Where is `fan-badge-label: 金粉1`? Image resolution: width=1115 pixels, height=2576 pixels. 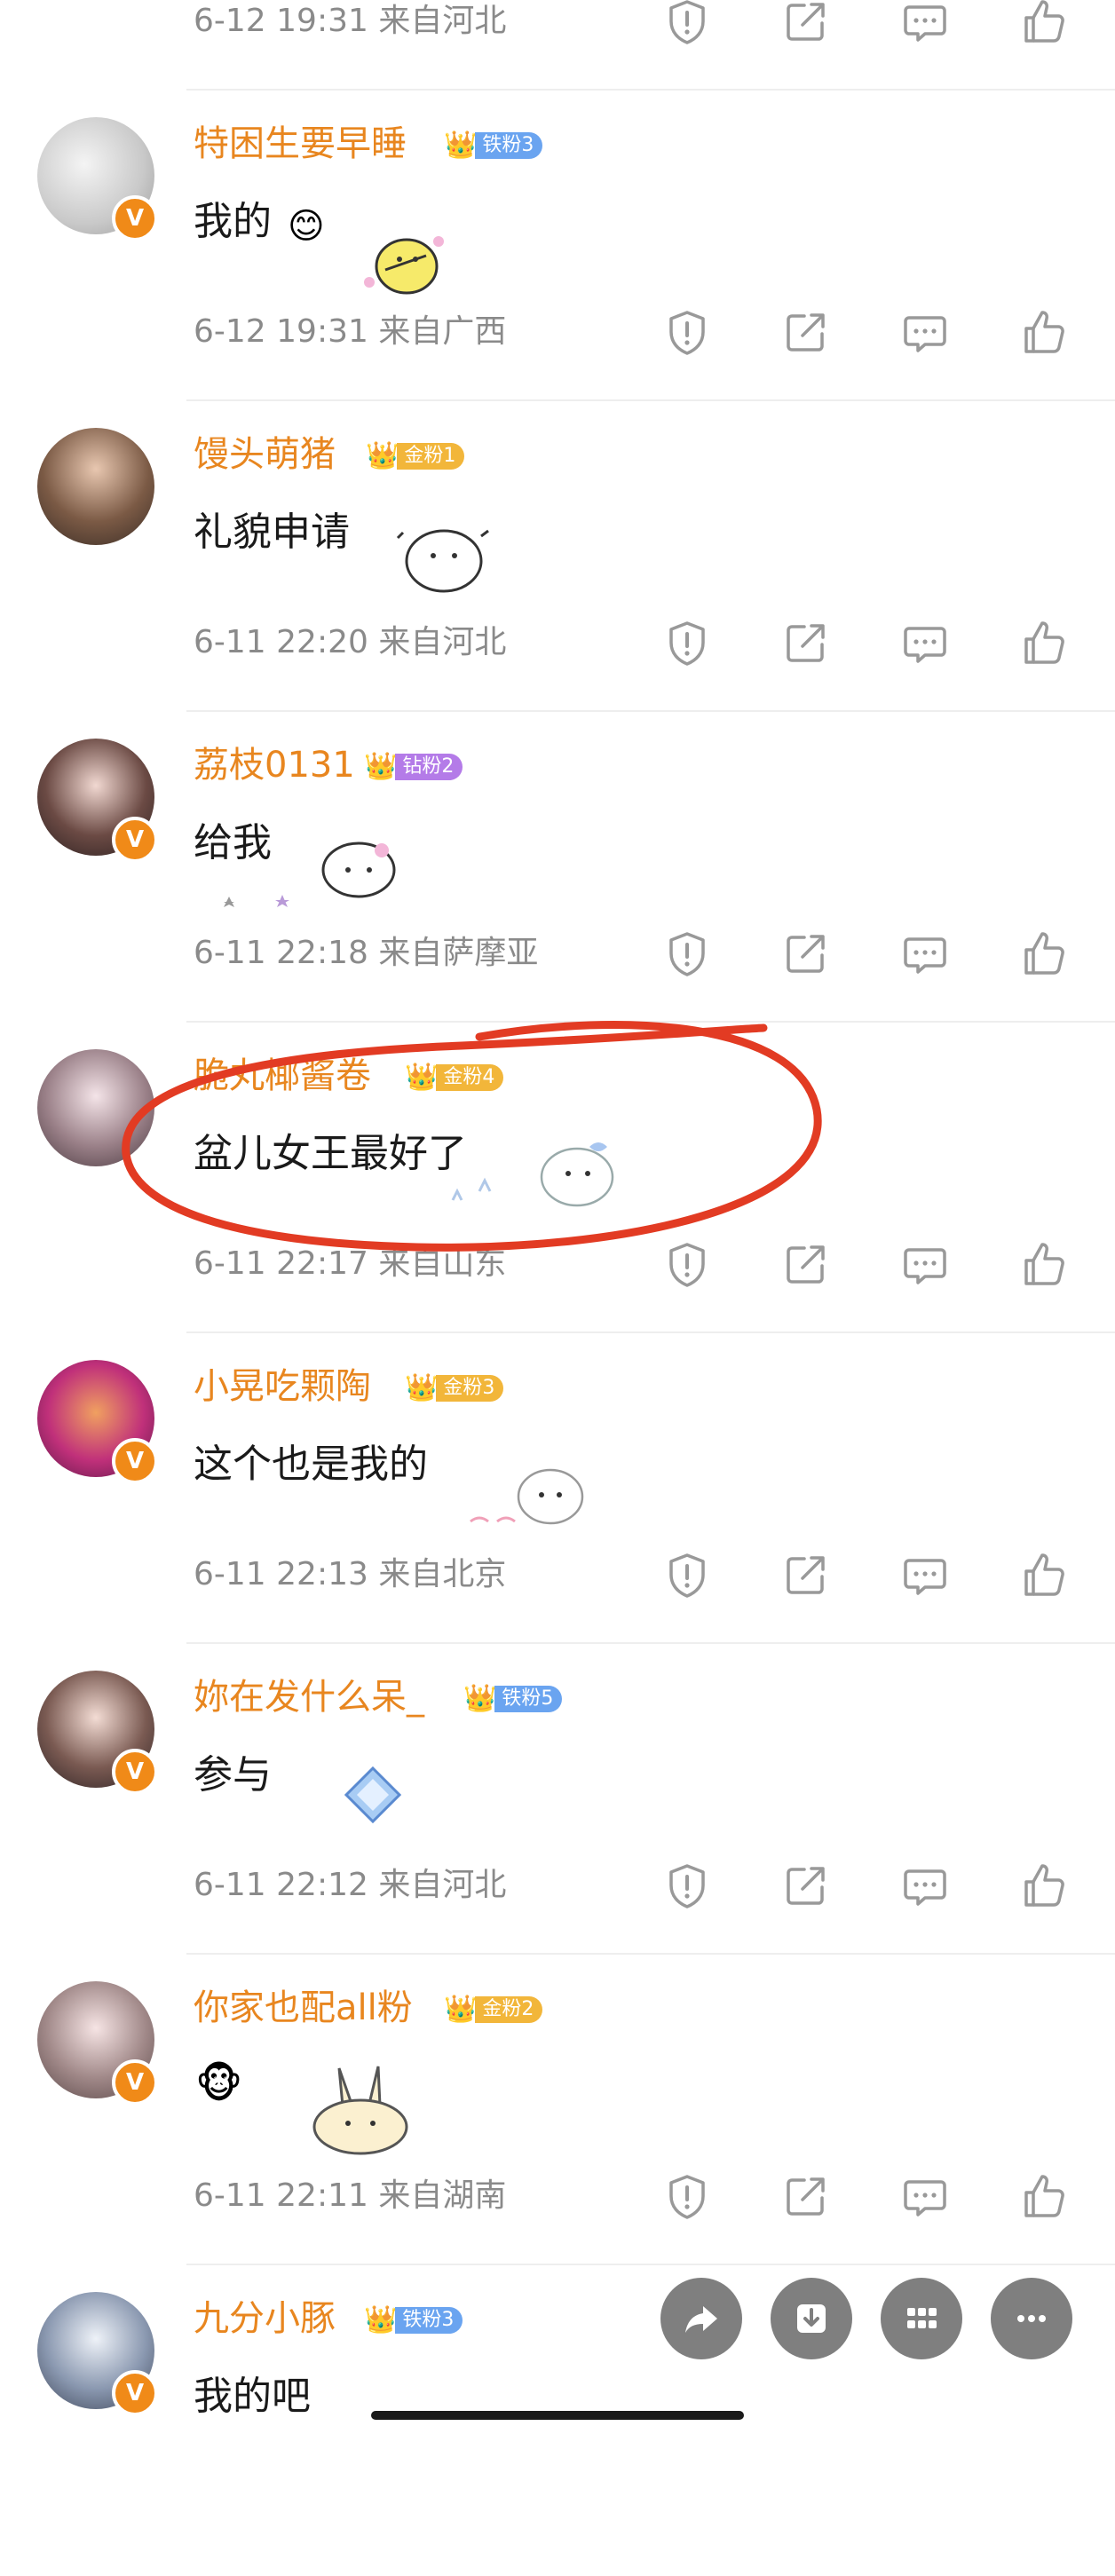 fan-badge-label: 金粉1 is located at coordinates (431, 456).